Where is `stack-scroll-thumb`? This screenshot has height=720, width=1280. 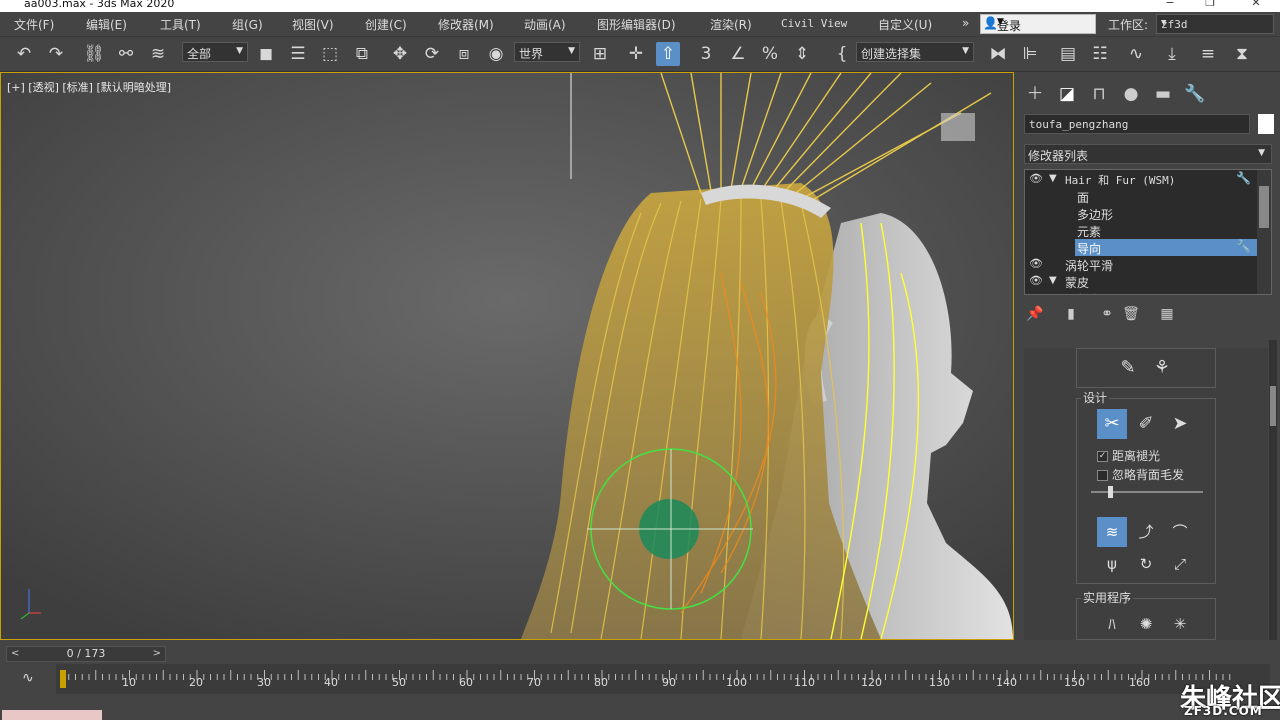 stack-scroll-thumb is located at coordinates (1264, 207).